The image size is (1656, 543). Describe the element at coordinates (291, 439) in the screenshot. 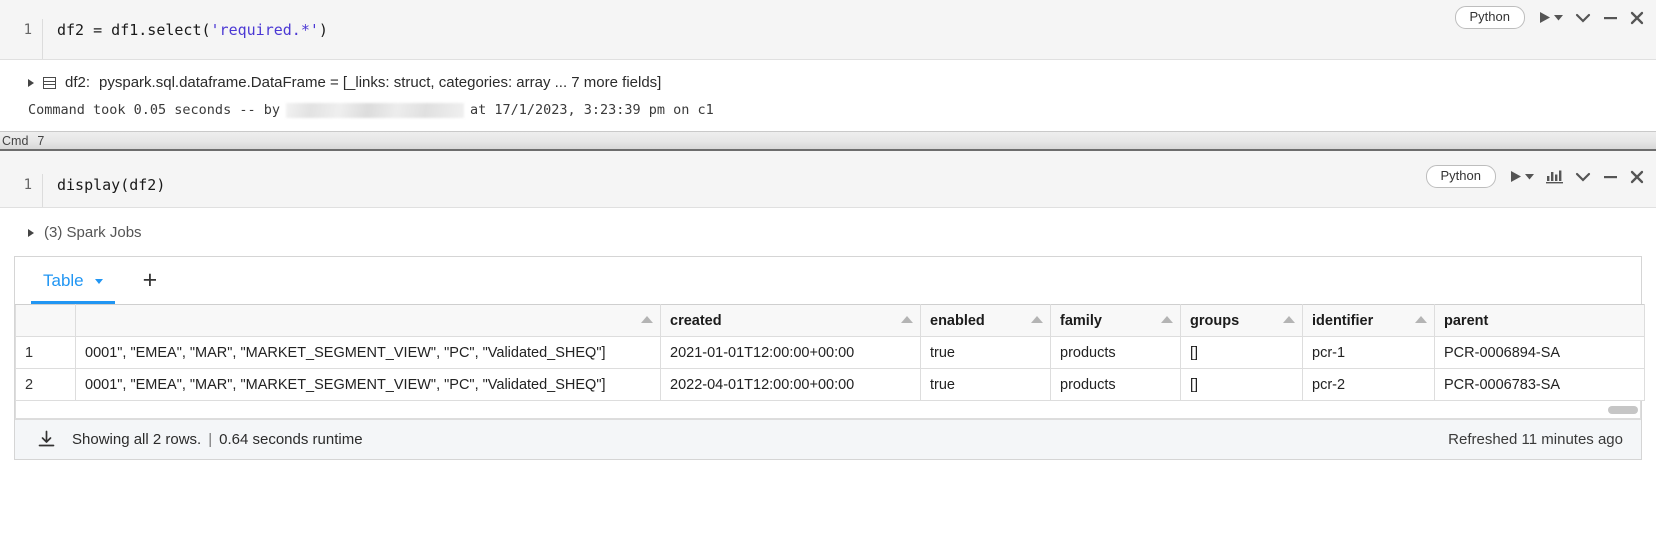

I see `footer-runtime-text: 0.64 seconds runtime` at that location.